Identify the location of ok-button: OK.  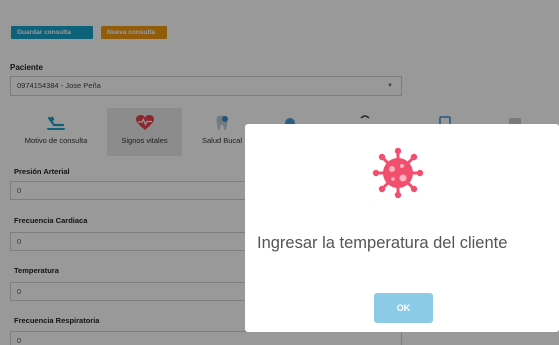
(403, 308).